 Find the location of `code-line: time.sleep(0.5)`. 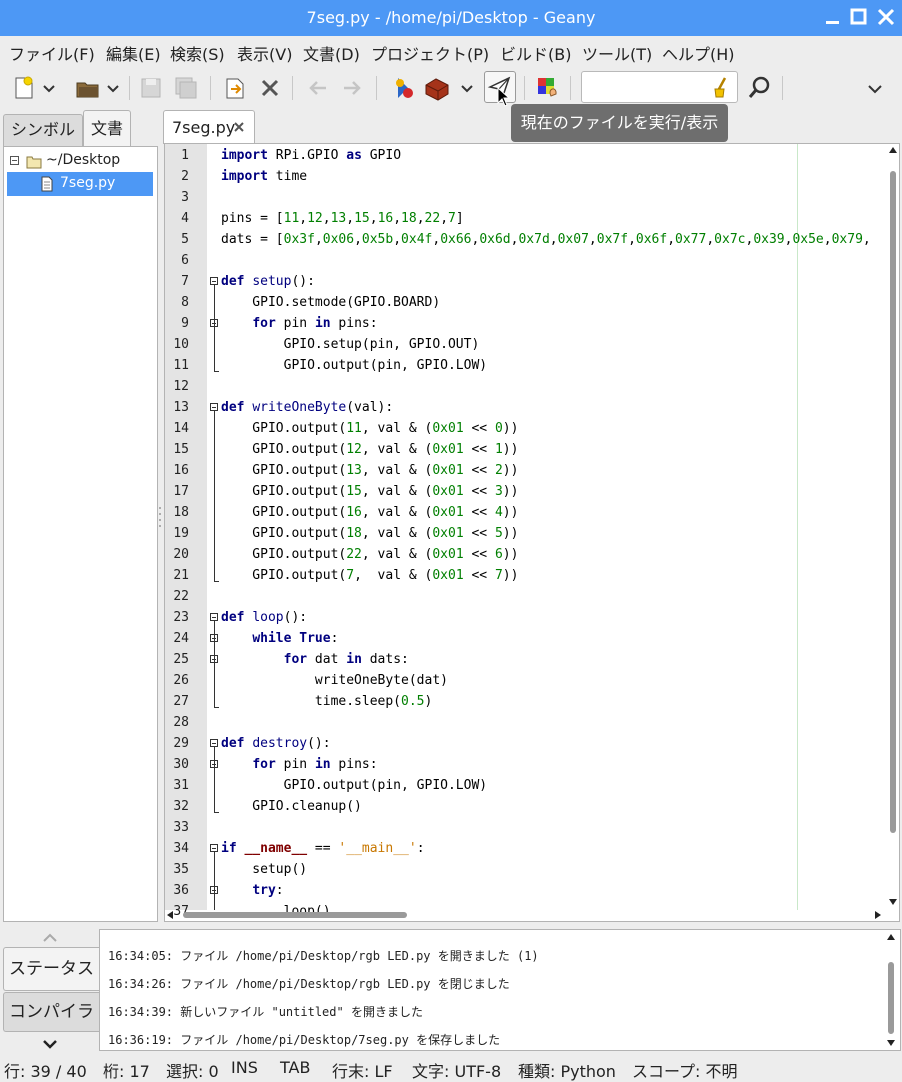

code-line: time.sleep(0.5) is located at coordinates (327, 701).